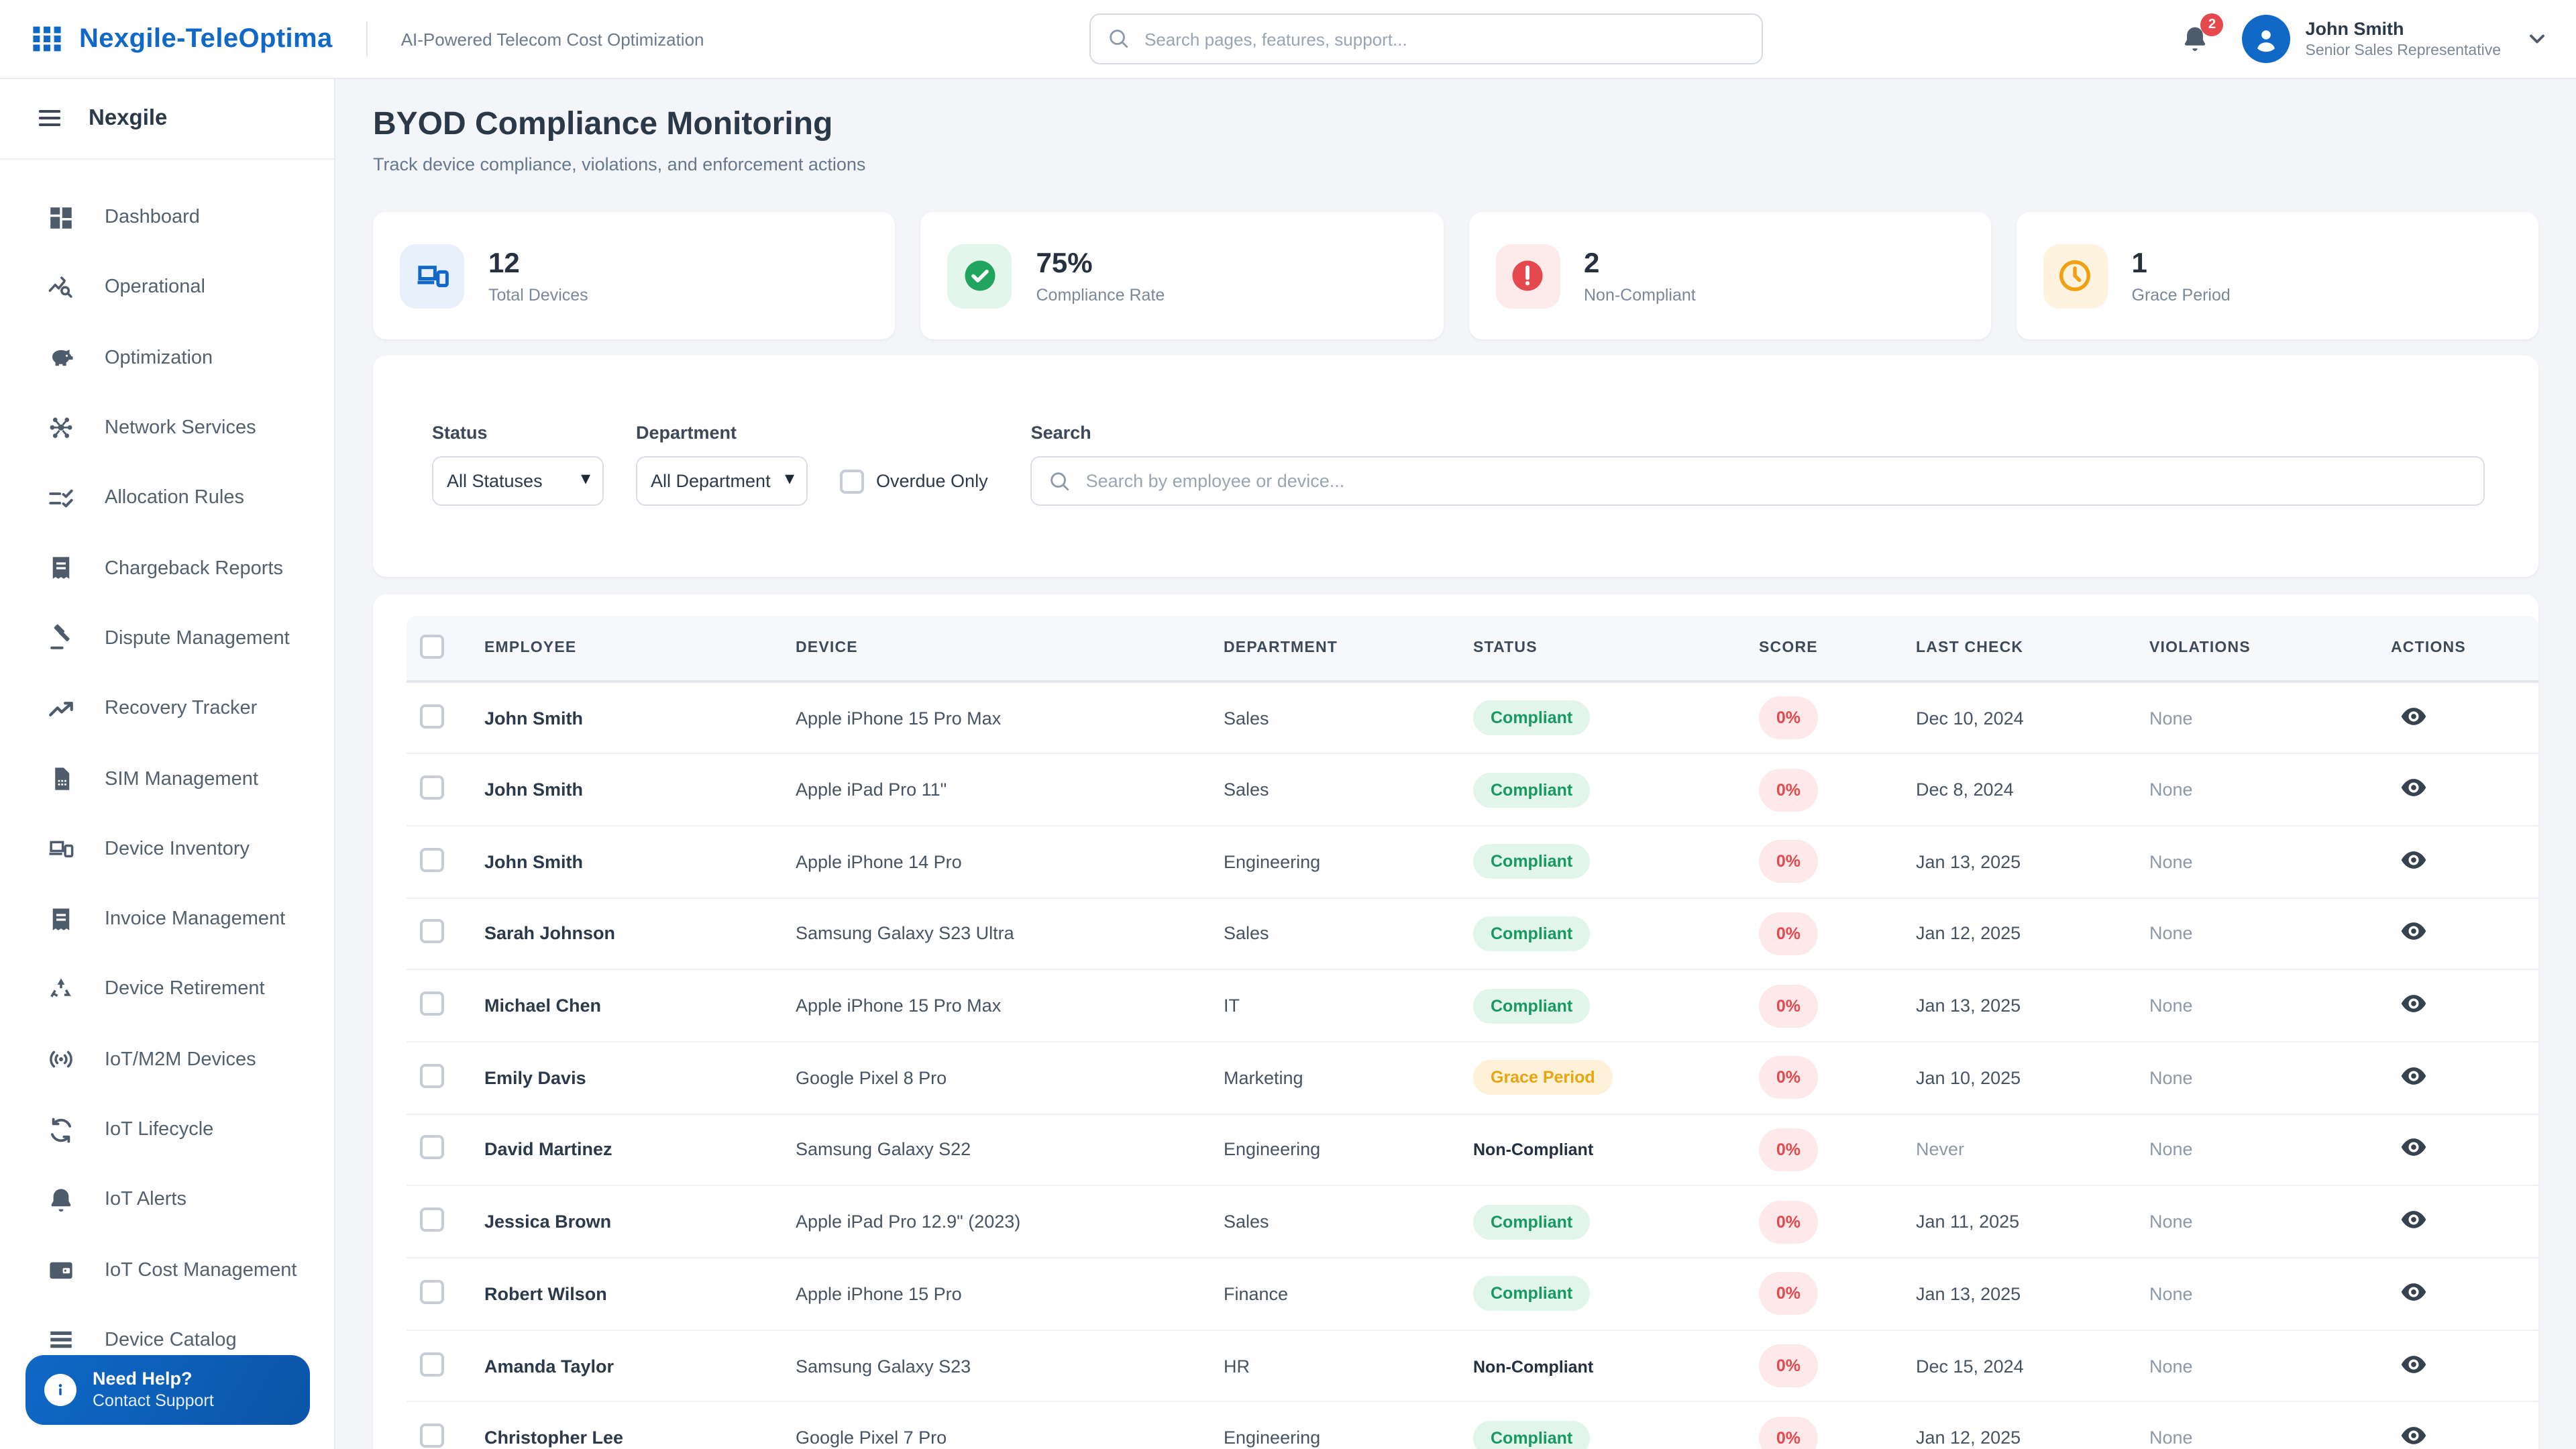 The image size is (2576, 1449). I want to click on stat-card-total-devices: 12 Total Devices, so click(634, 275).